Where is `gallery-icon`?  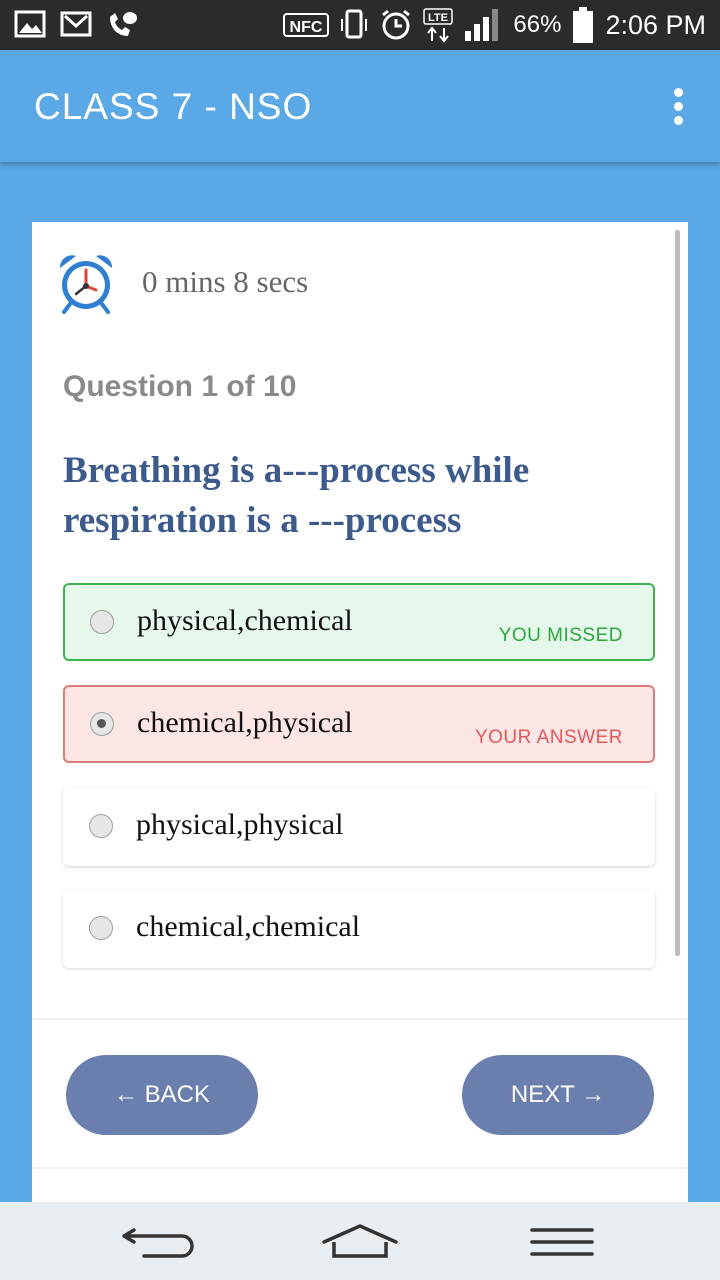
gallery-icon is located at coordinates (30, 24).